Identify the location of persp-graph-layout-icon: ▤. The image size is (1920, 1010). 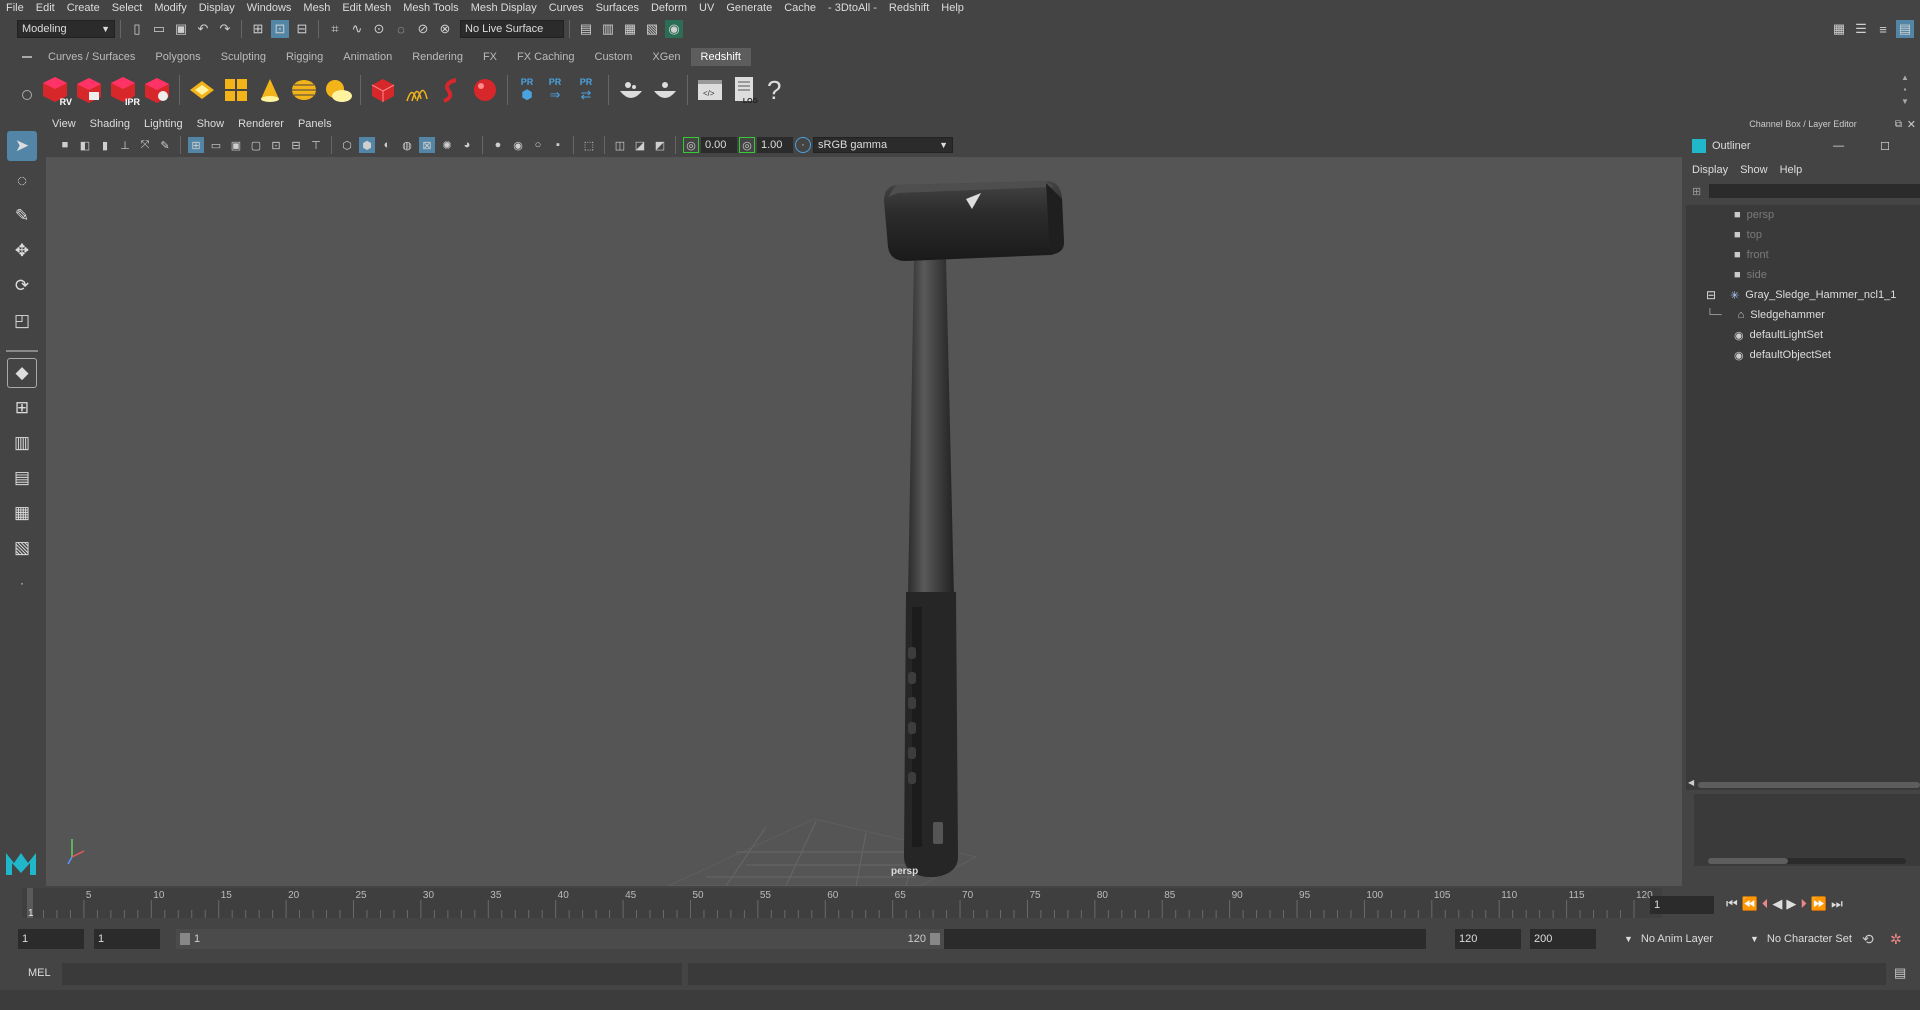
(22, 478).